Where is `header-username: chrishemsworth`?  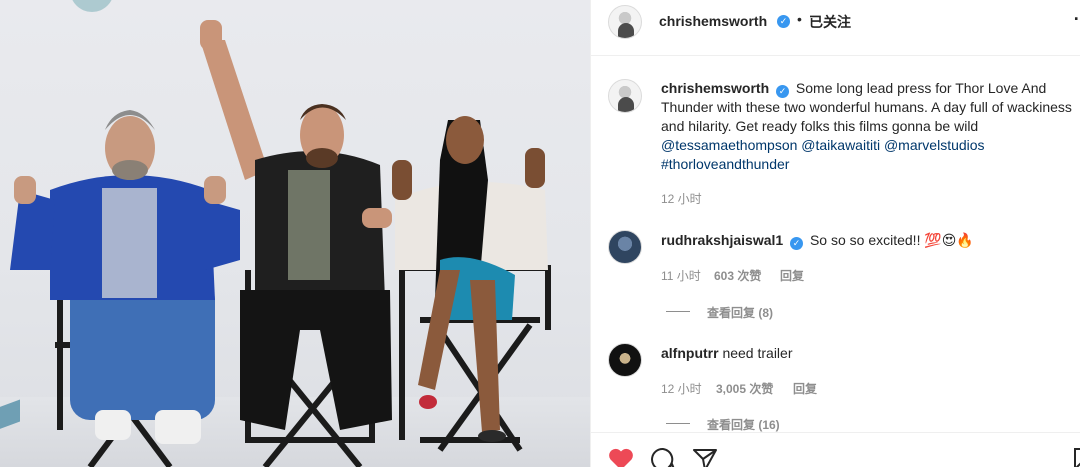 header-username: chrishemsworth is located at coordinates (713, 21).